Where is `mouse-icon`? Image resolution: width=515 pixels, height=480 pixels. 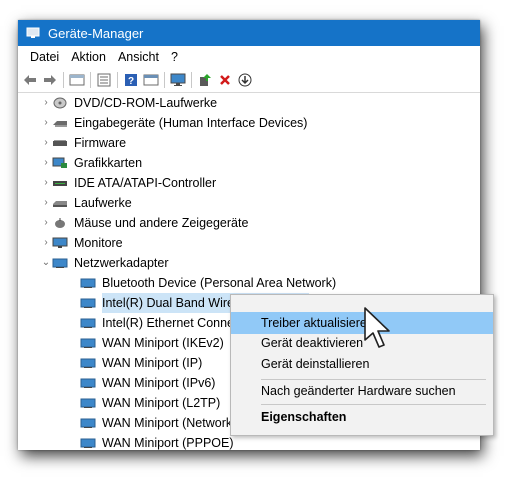 mouse-icon is located at coordinates (60, 223).